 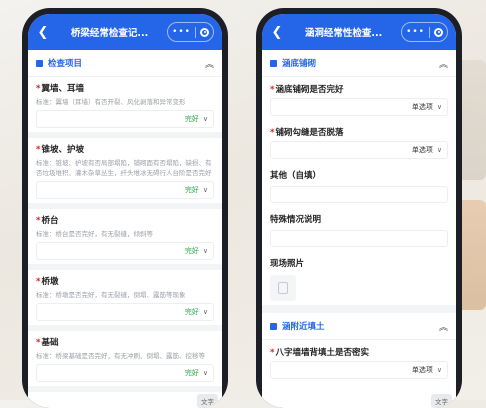 What do you see at coordinates (65, 64) in the screenshot?
I see `section-title: 检查项目` at bounding box center [65, 64].